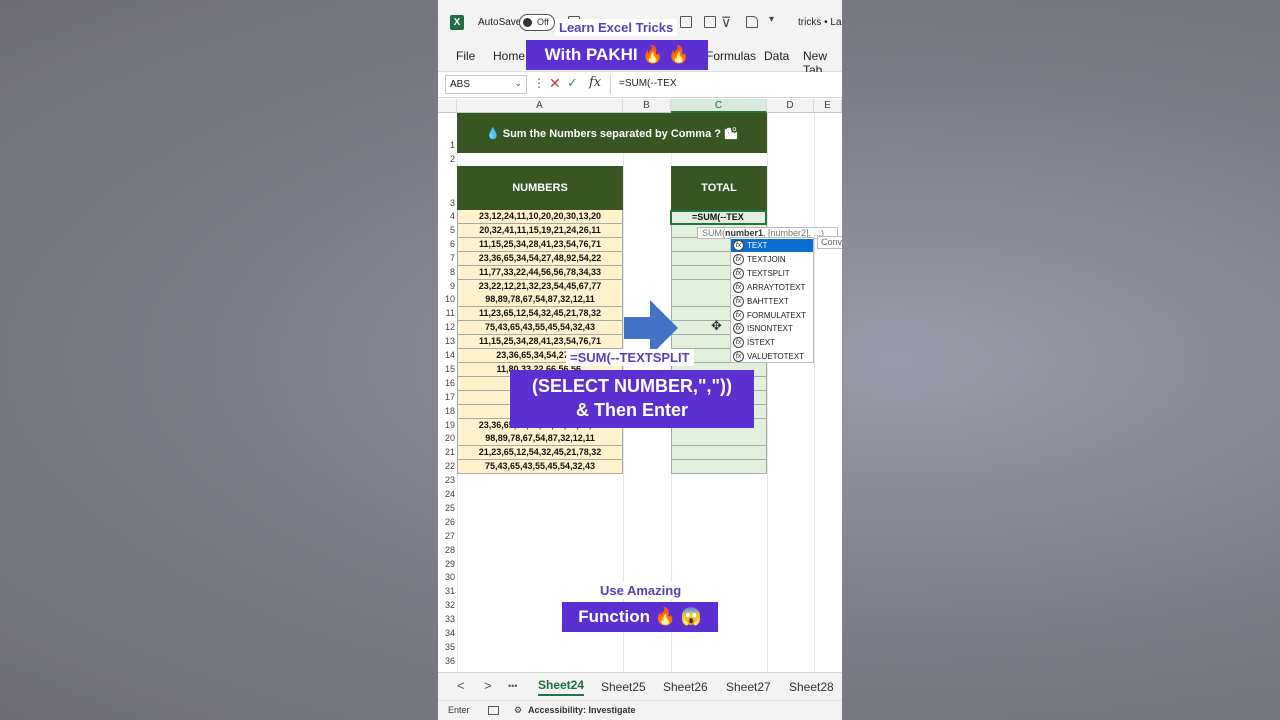 This screenshot has height=720, width=1280. Describe the element at coordinates (685, 687) in the screenshot. I see `sheet-tab-26: Sheet26` at that location.